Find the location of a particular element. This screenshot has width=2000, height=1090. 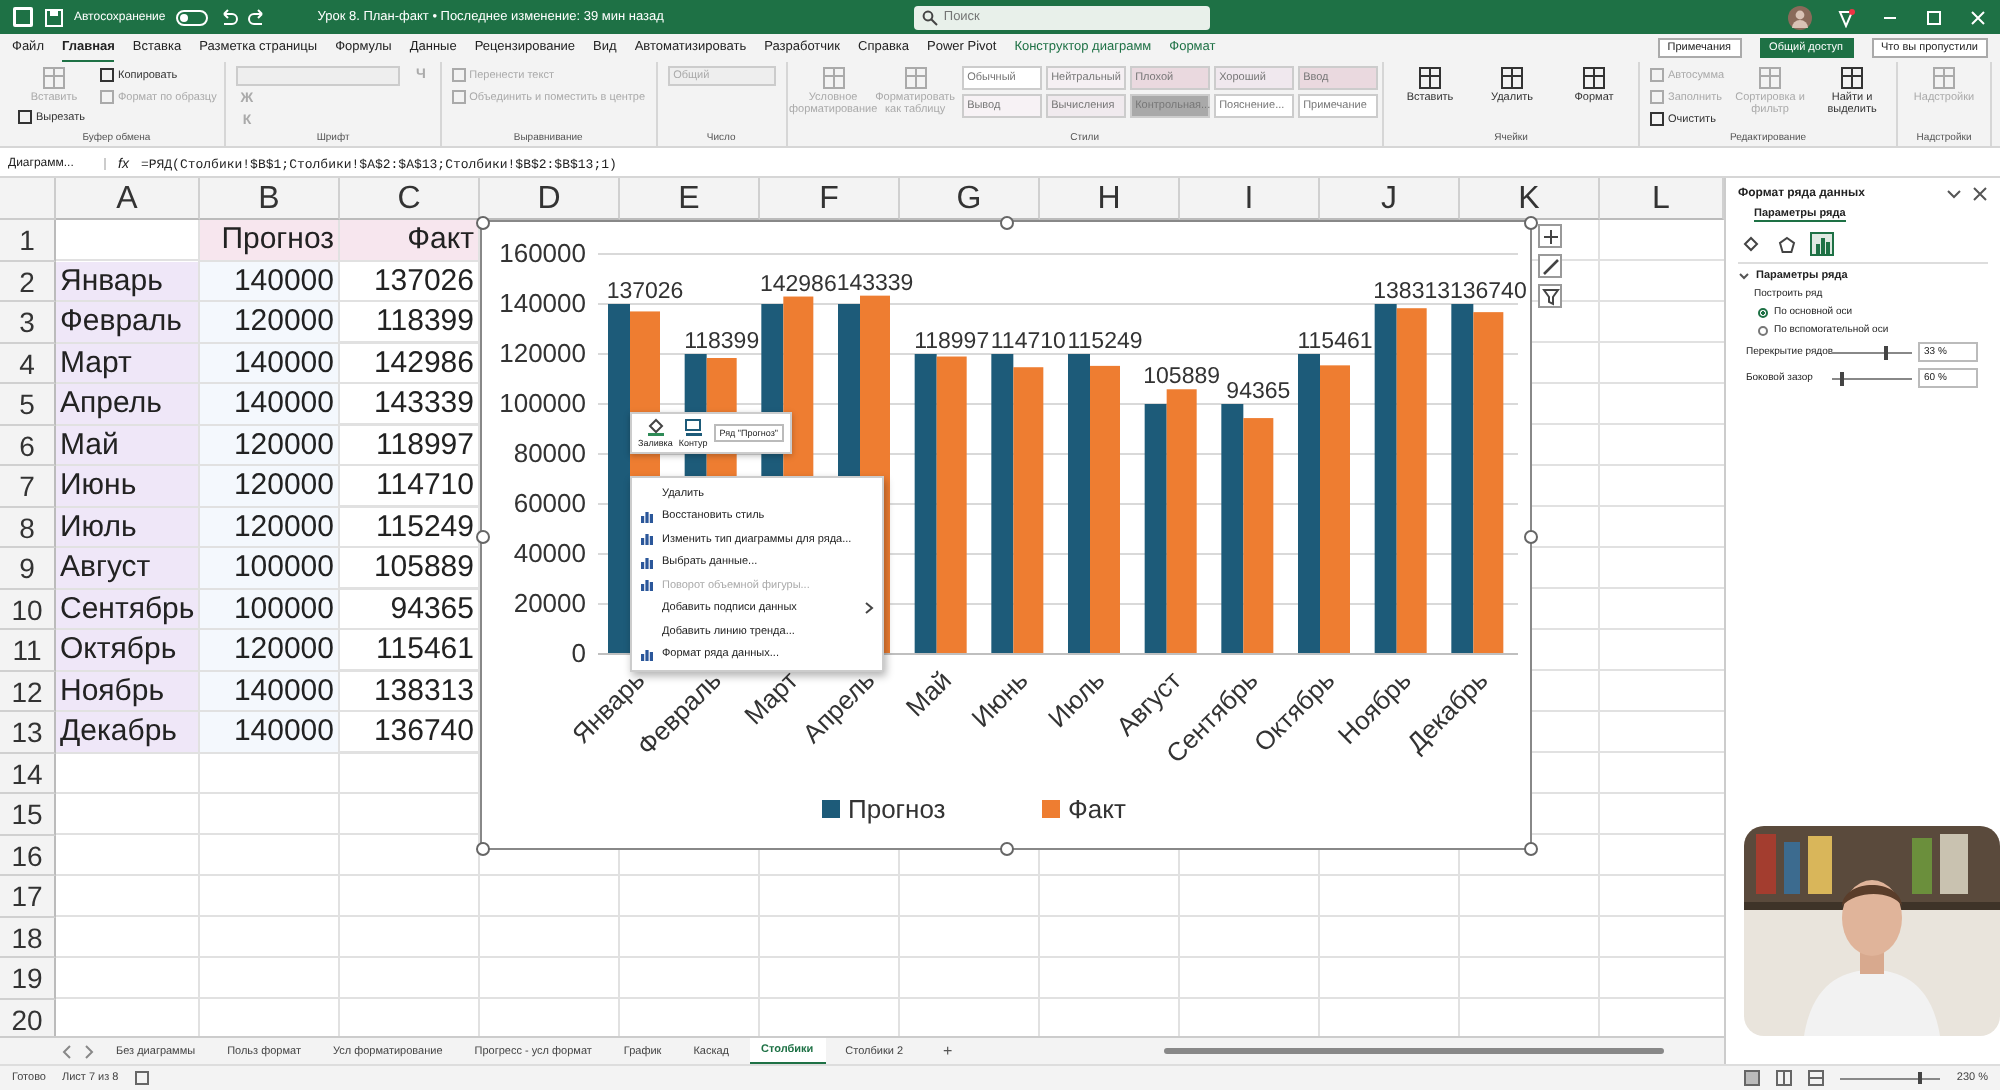

axis-label: 40000 is located at coordinates (549, 553).